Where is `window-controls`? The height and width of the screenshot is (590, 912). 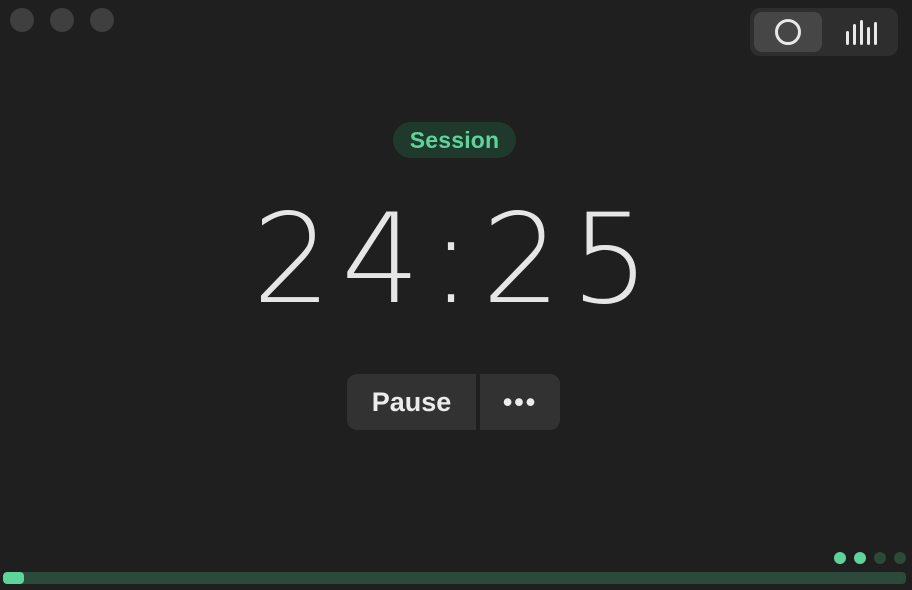 window-controls is located at coordinates (62, 20).